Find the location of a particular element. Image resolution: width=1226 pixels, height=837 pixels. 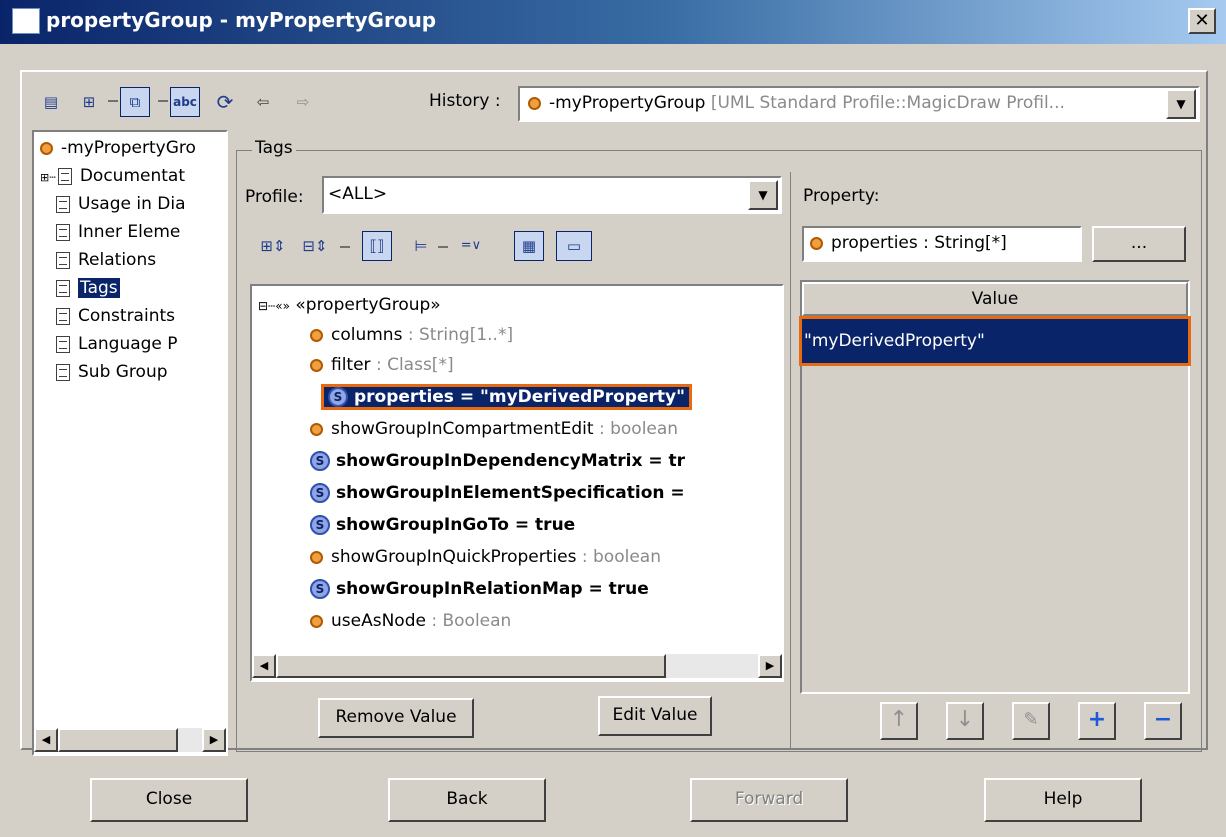

show-tags-icon: ⟦⟧ is located at coordinates (377, 246).